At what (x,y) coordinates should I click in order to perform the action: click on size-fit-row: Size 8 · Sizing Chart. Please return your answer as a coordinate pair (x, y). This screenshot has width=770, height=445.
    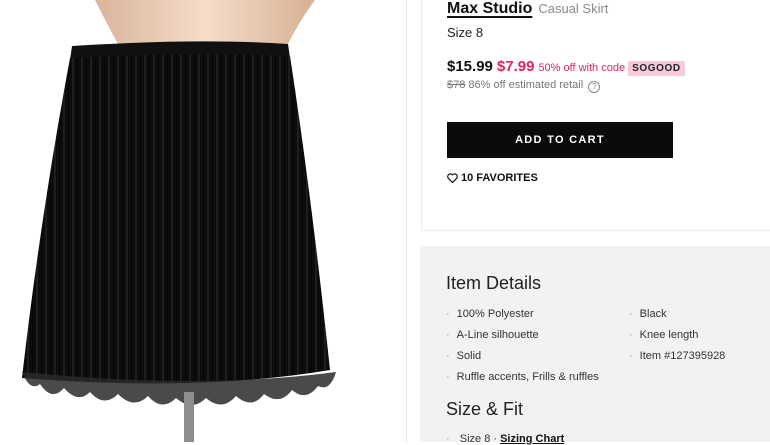
    Looking at the image, I should click on (505, 439).